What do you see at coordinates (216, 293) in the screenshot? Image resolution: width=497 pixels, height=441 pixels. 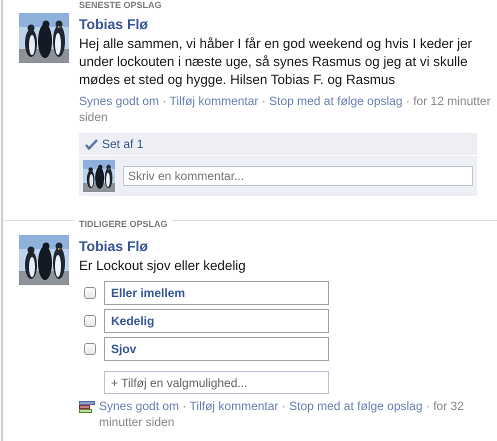 I see `poll-option: Eller imellem` at bounding box center [216, 293].